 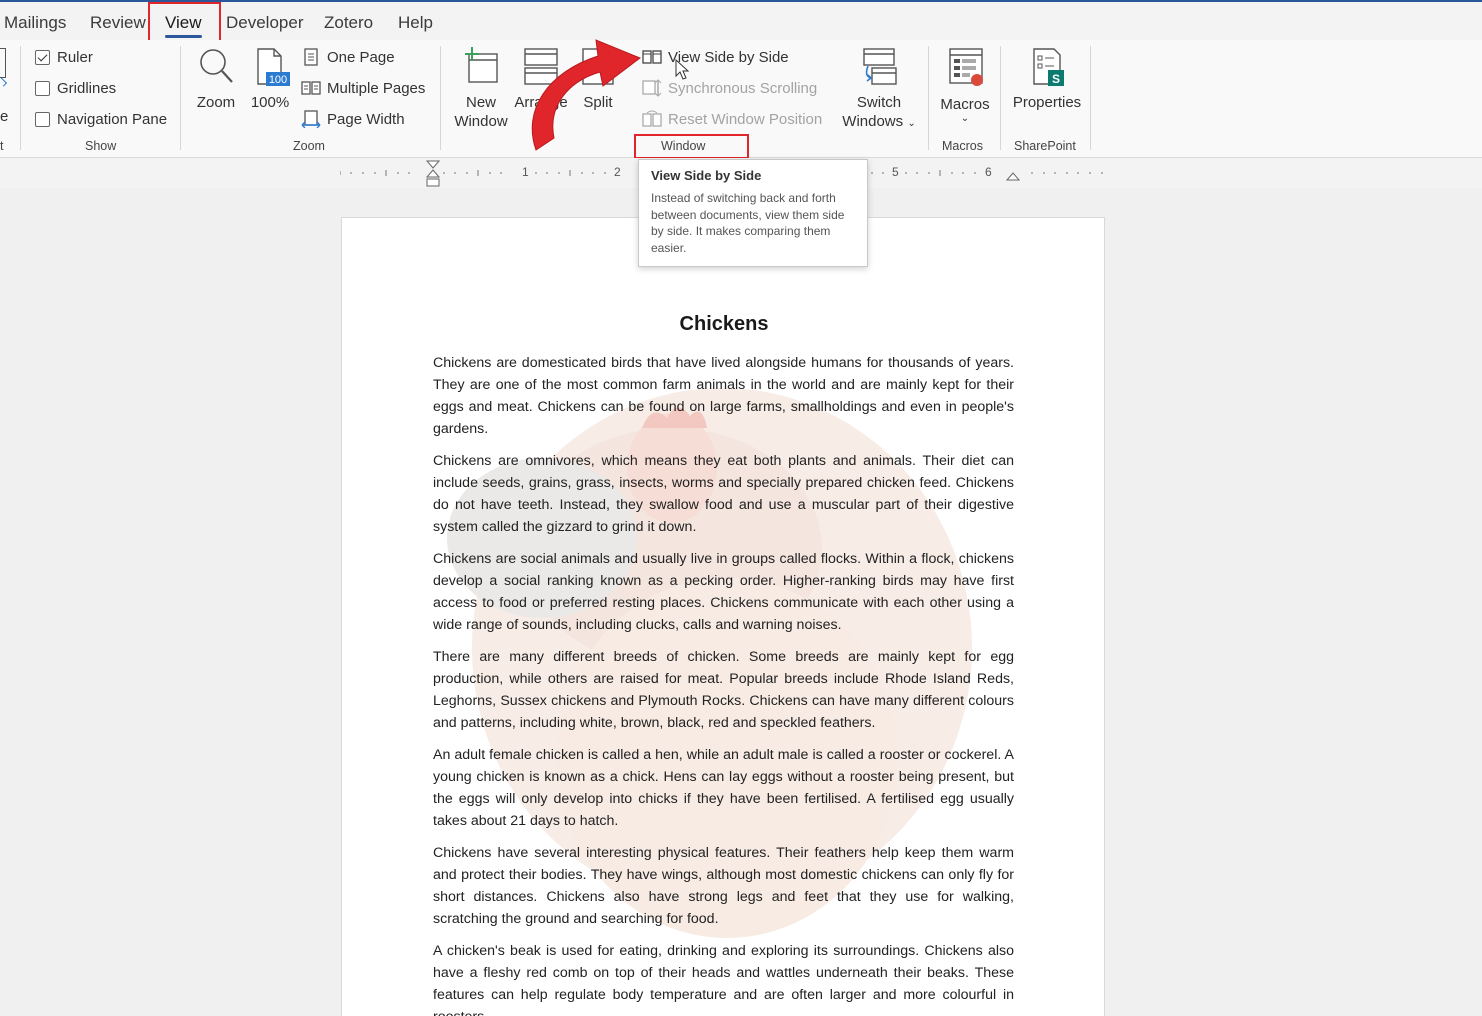 What do you see at coordinates (216, 66) in the screenshot?
I see `magnifier-icon` at bounding box center [216, 66].